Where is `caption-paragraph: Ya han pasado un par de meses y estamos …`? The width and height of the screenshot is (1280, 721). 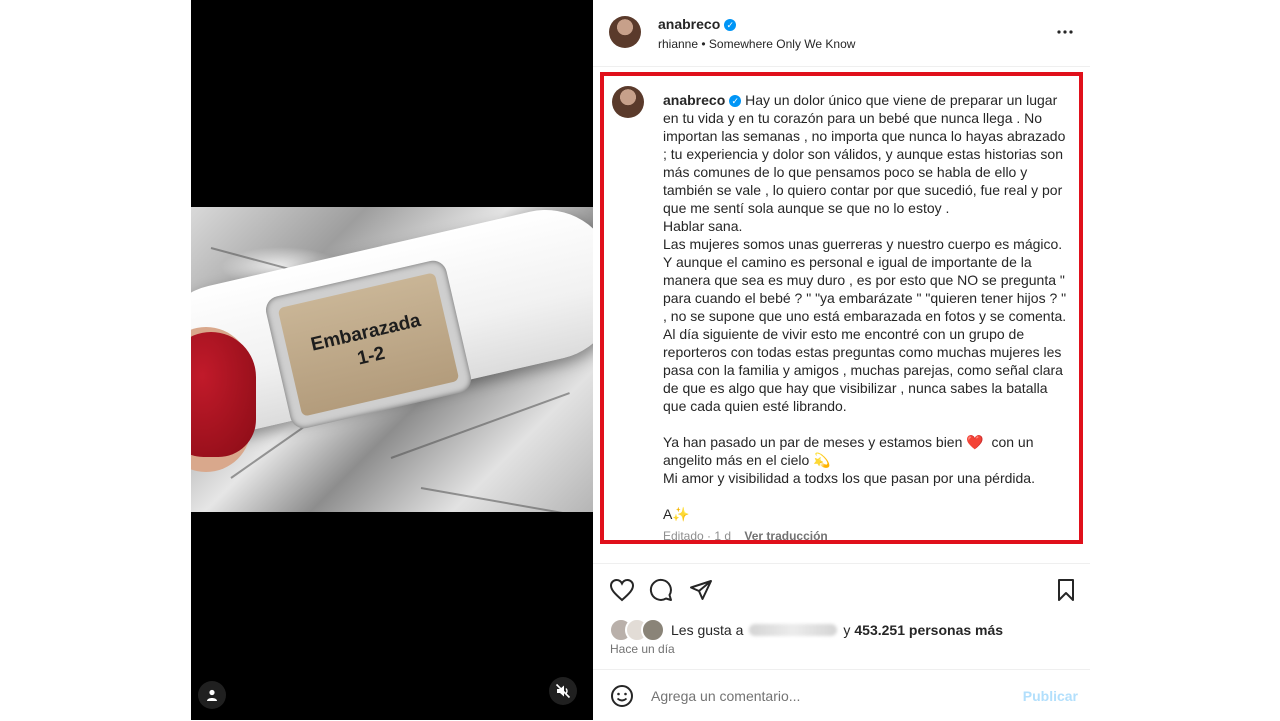 caption-paragraph: Ya han pasado un par de meses y estamos … is located at coordinates (849, 460).